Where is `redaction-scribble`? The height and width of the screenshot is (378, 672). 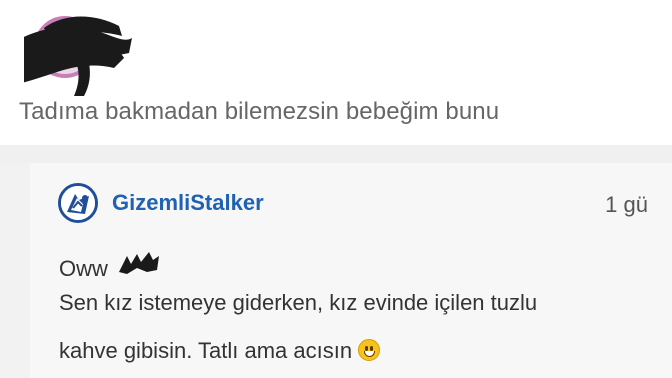 redaction-scribble is located at coordinates (78, 56).